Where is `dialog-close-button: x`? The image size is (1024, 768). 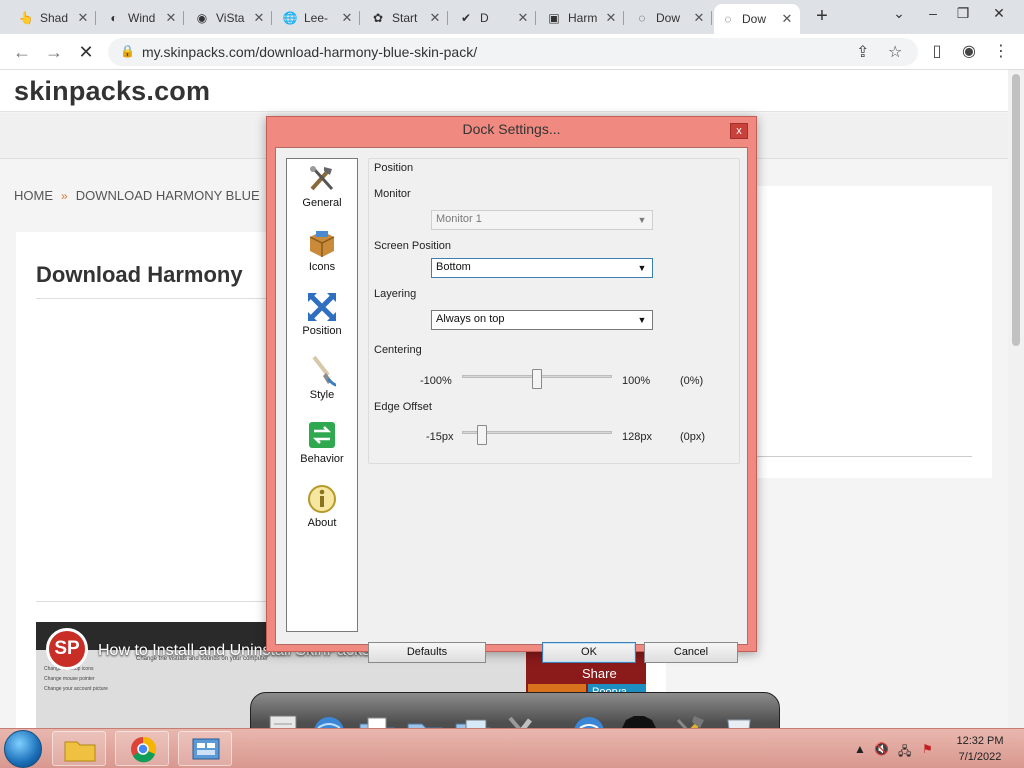
dialog-close-button: x is located at coordinates (739, 131).